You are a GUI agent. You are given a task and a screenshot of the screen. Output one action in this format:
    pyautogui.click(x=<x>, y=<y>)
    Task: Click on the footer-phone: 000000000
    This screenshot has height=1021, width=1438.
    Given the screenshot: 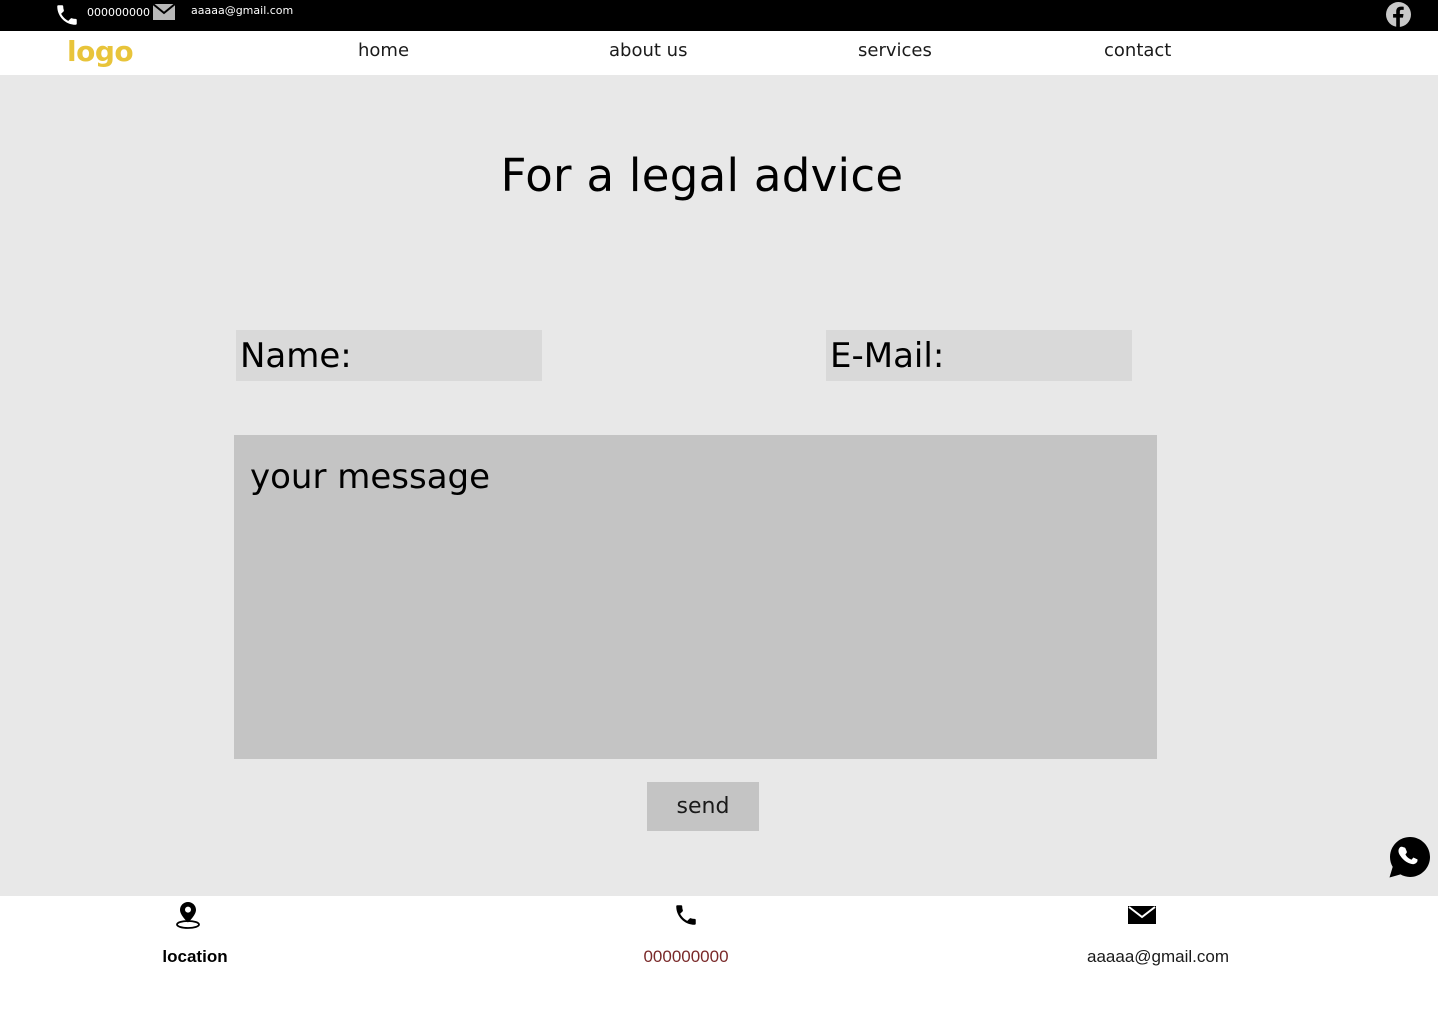 What is the action you would take?
    pyautogui.click(x=685, y=957)
    